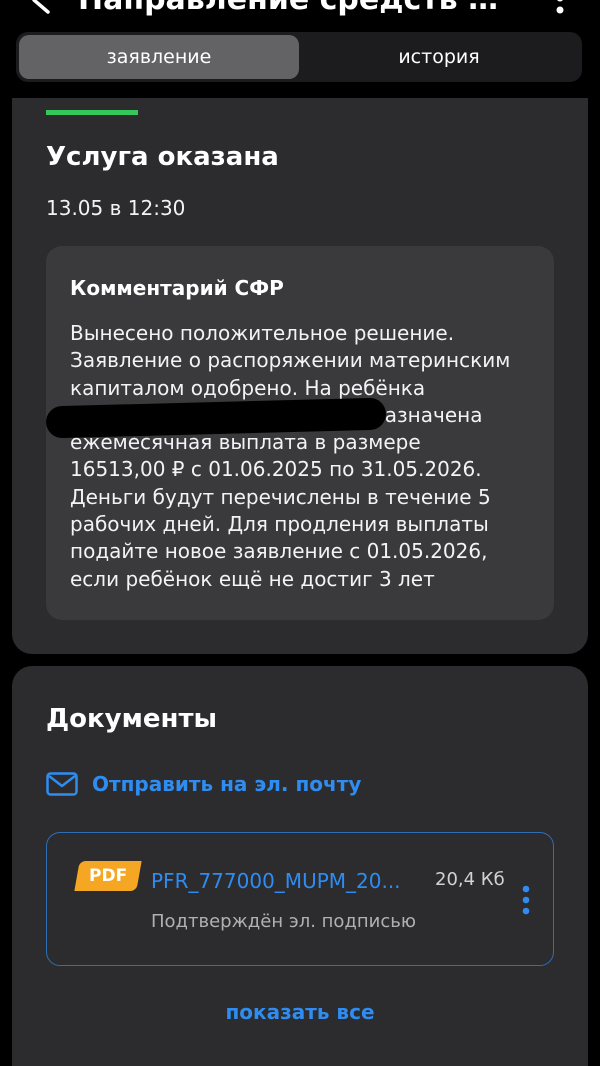  I want to click on send-email-link: Отправить на эл. почту, so click(203, 784).